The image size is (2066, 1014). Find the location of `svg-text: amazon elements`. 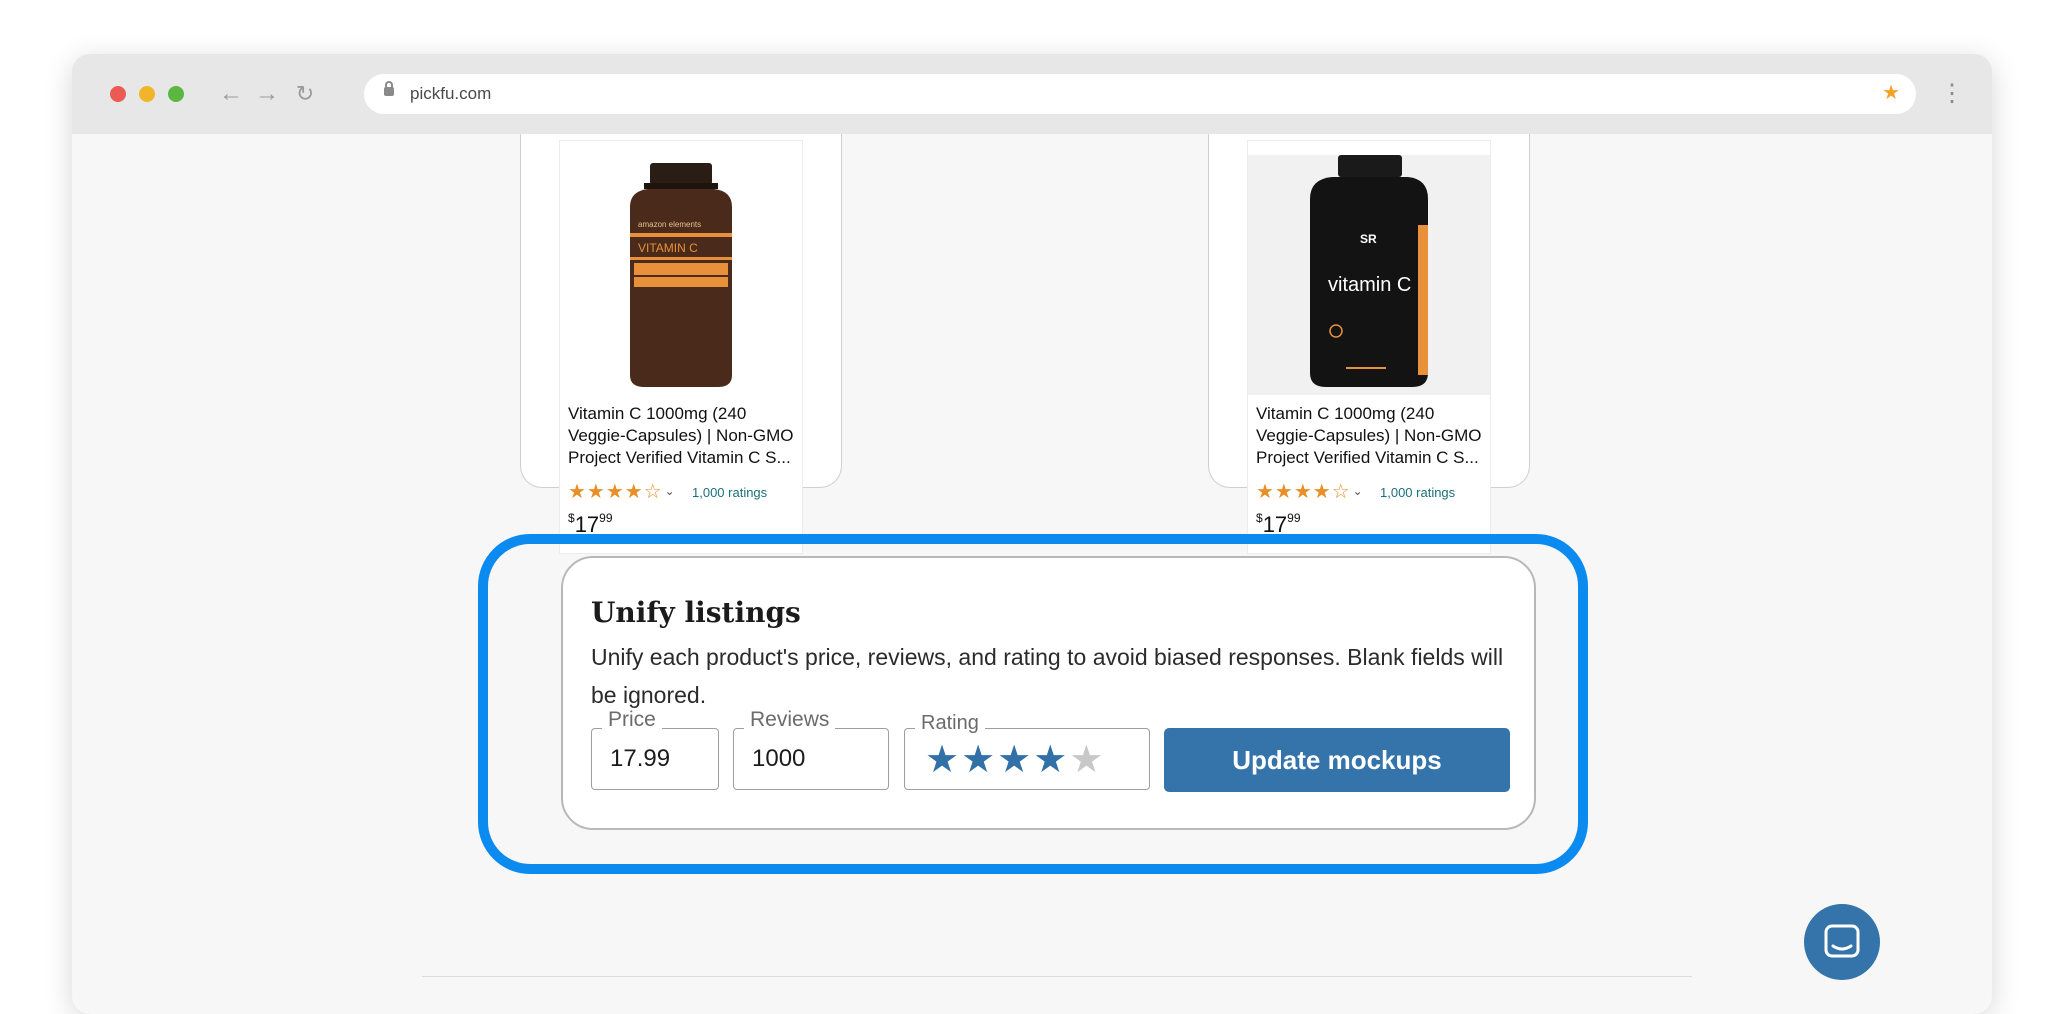

svg-text: amazon elements is located at coordinates (669, 224).